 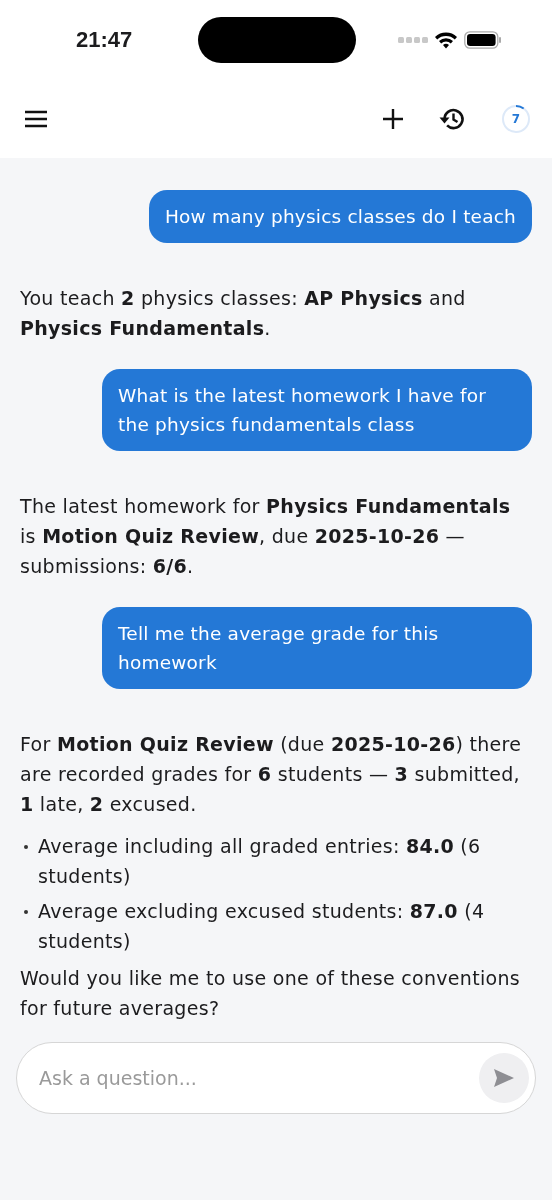 I want to click on user-message: How many physics classes do I teach, so click(x=340, y=216).